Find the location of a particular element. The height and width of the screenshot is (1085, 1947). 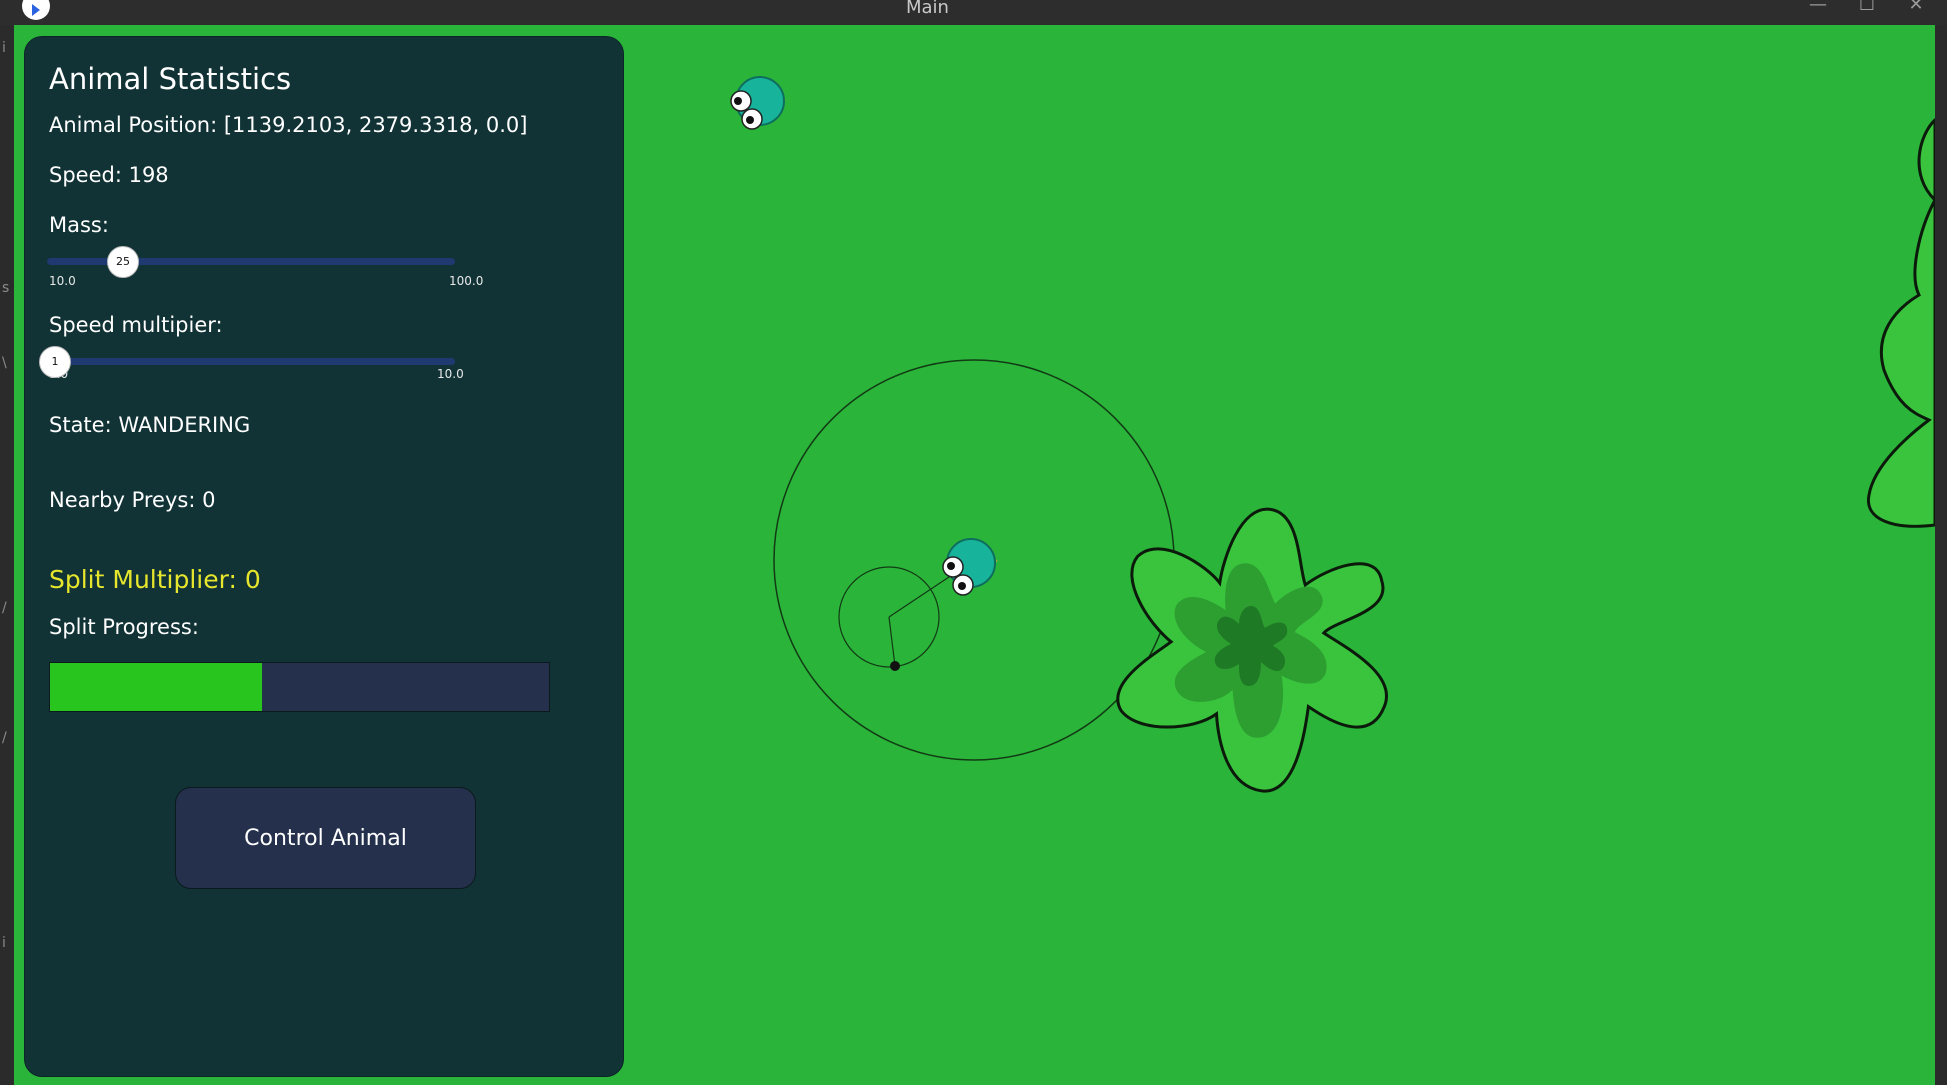

mass-max-label: 100.0 is located at coordinates (466, 281).